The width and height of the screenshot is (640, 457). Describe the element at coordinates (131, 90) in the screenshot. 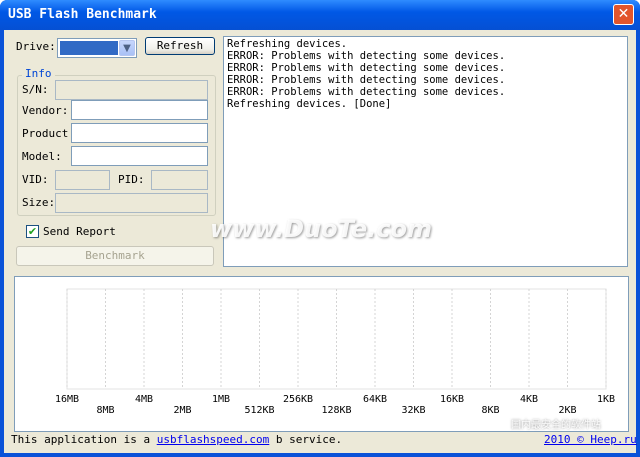

I see `sn-field` at that location.